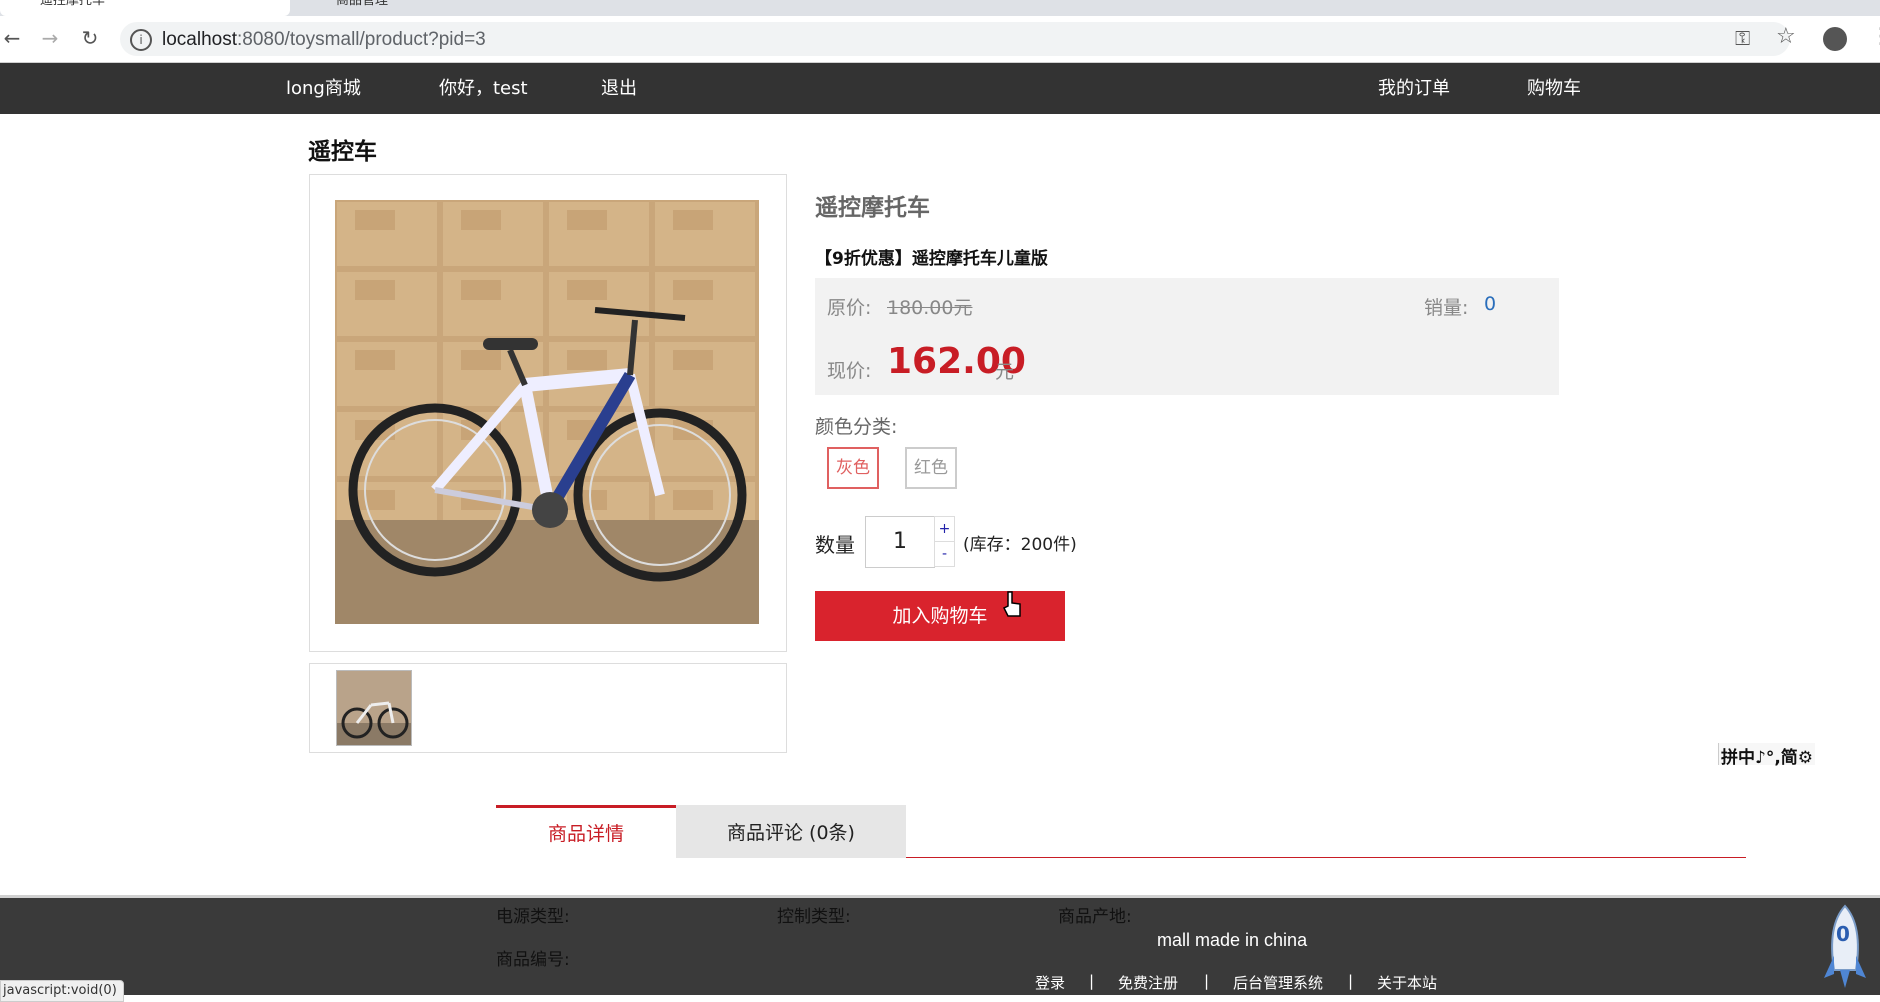  I want to click on hand-cursor-icon, so click(1011, 604).